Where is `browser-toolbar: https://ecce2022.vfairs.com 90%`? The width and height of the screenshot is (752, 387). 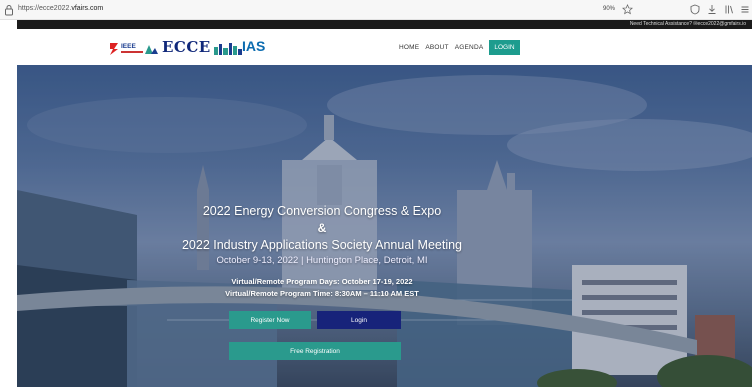
browser-toolbar: https://ecce2022.vfairs.com 90% is located at coordinates (376, 10).